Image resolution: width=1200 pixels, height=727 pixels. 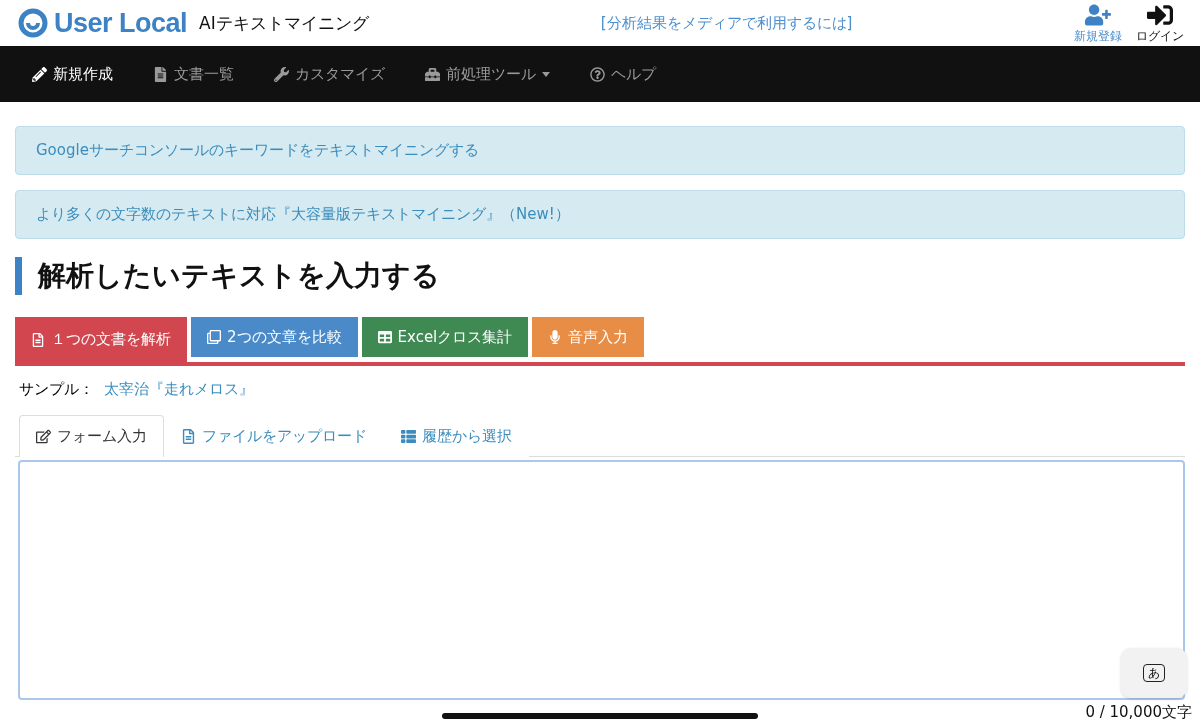 I want to click on sample-link: 太宰治『走れメロス』, so click(x=179, y=389).